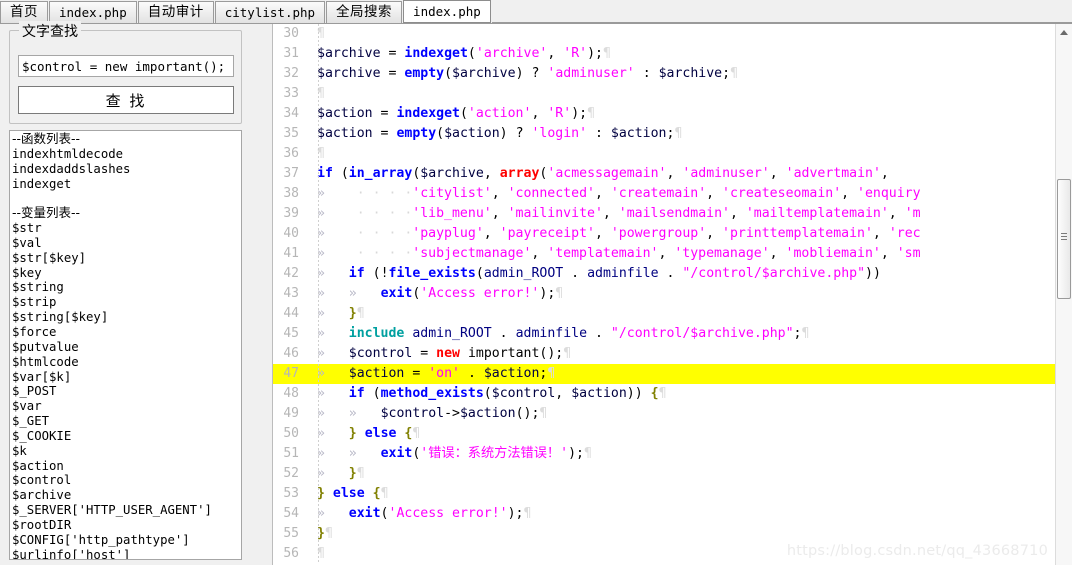 The image size is (1072, 565). What do you see at coordinates (664, 374) in the screenshot?
I see `code-line-highlighted: 47 » $action = 'on' . $action;¶` at bounding box center [664, 374].